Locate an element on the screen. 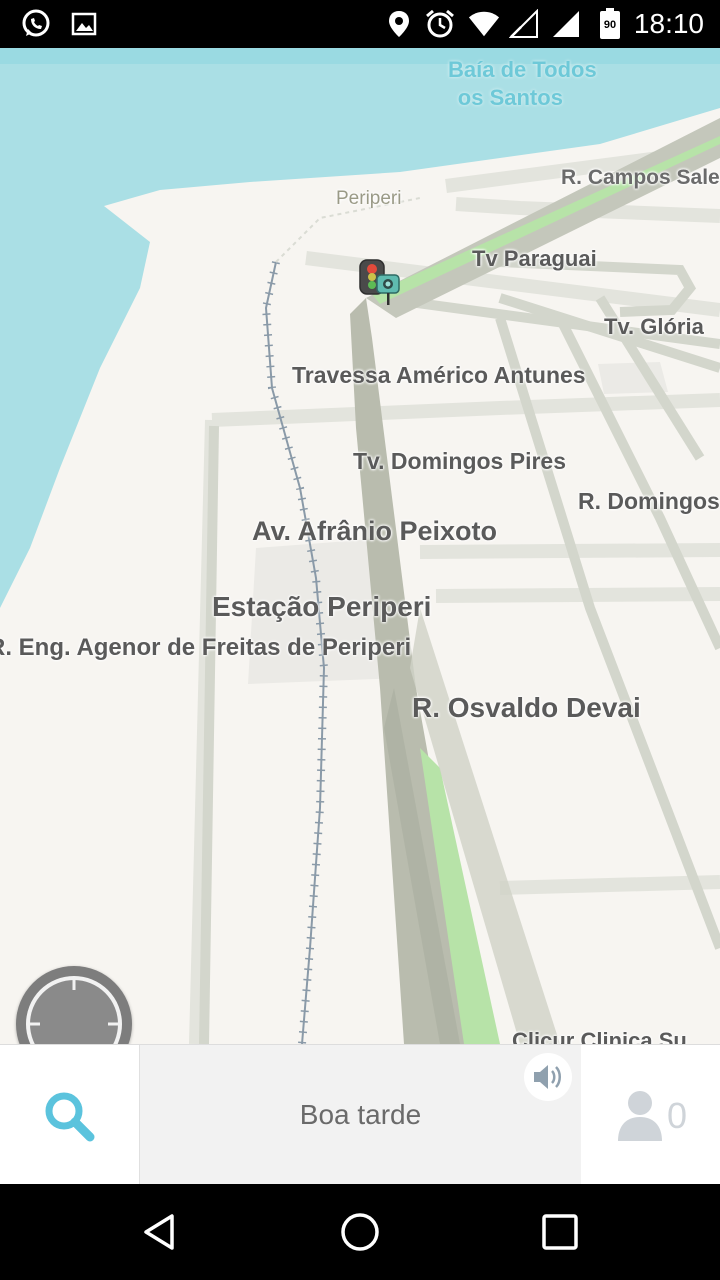  traffic-light-icon is located at coordinates (379, 282).